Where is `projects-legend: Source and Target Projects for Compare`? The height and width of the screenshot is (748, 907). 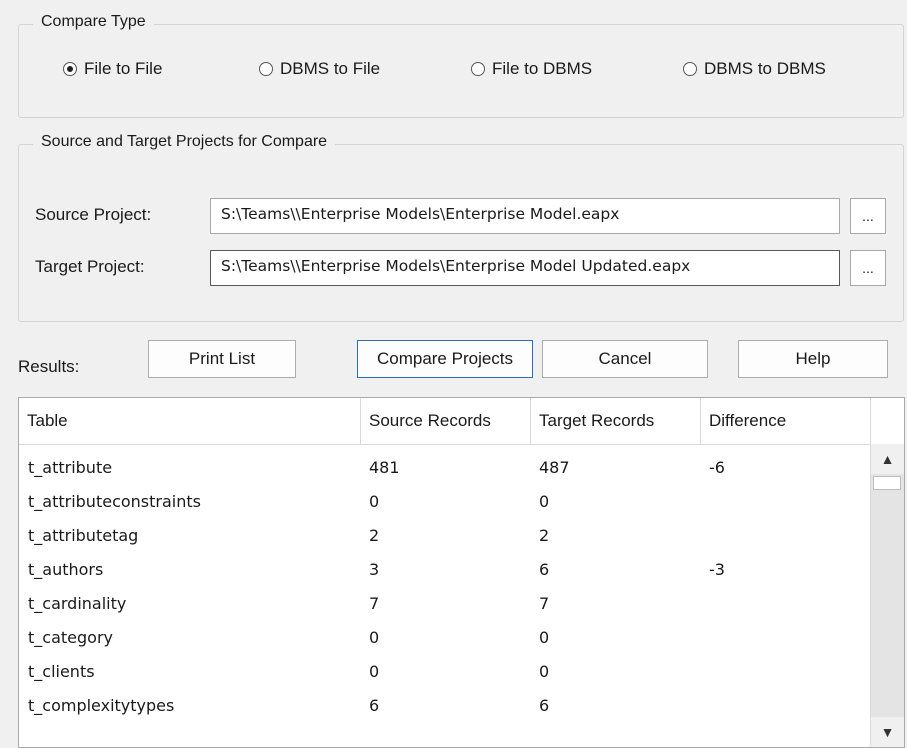 projects-legend: Source and Target Projects for Compare is located at coordinates (184, 142).